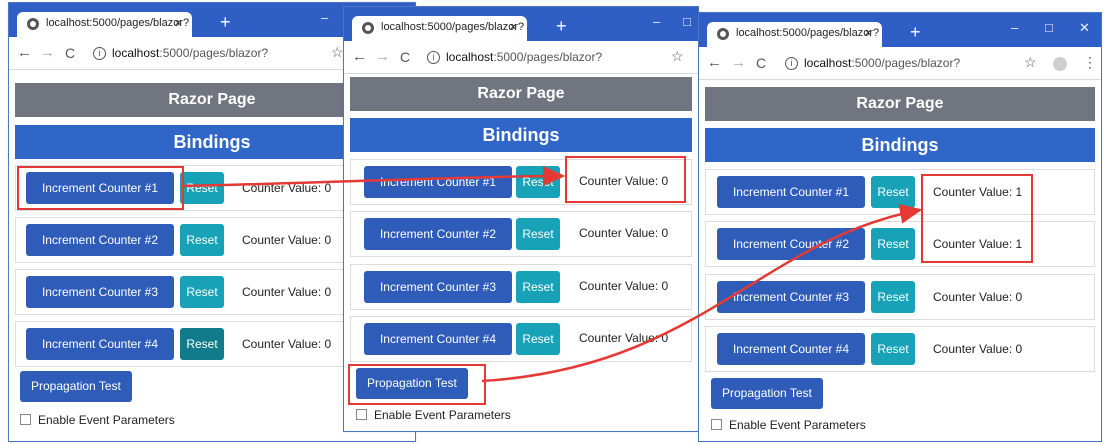 Image resolution: width=1106 pixels, height=444 pixels. I want to click on highlight-box-right-values, so click(977, 218).